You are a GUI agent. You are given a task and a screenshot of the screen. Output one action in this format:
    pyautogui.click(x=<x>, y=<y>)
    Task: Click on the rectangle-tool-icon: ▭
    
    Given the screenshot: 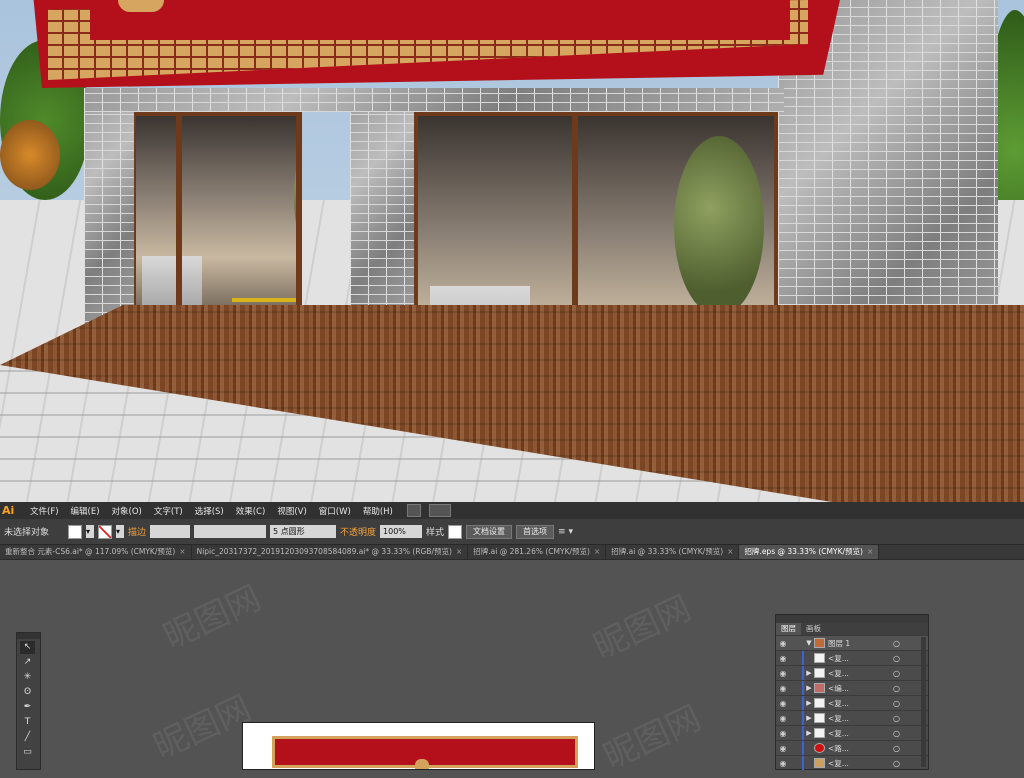 What is the action you would take?
    pyautogui.click(x=27, y=752)
    